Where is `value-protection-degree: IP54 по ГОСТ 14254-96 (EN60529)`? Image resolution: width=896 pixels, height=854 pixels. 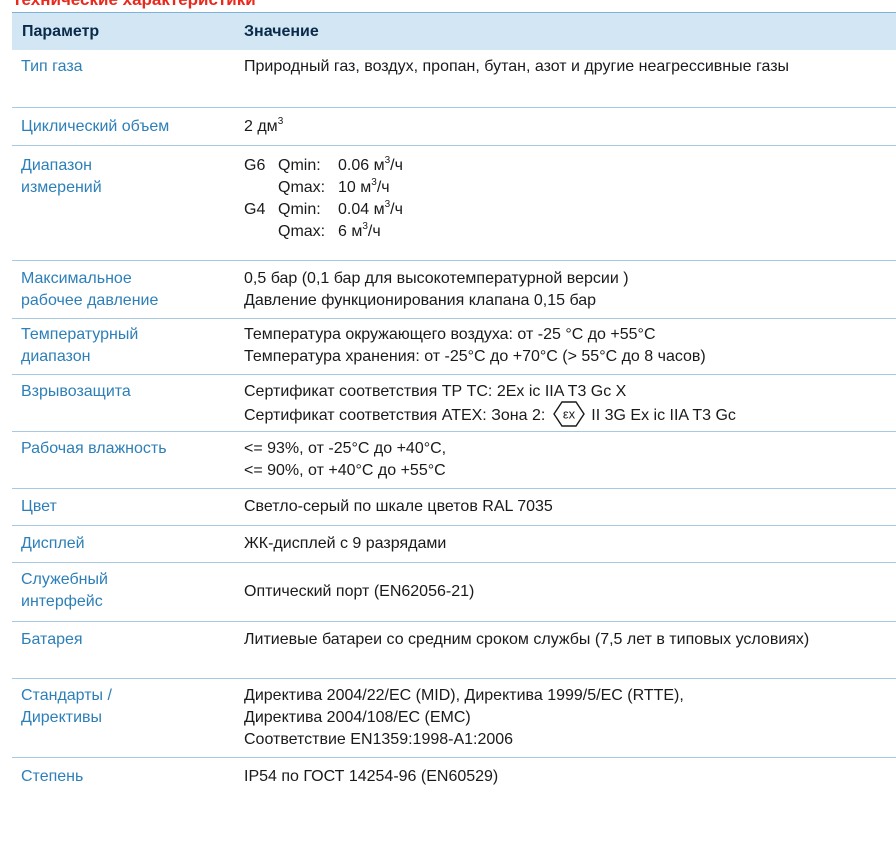
value-protection-degree: IP54 по ГОСТ 14254-96 (EN60529) is located at coordinates (371, 776).